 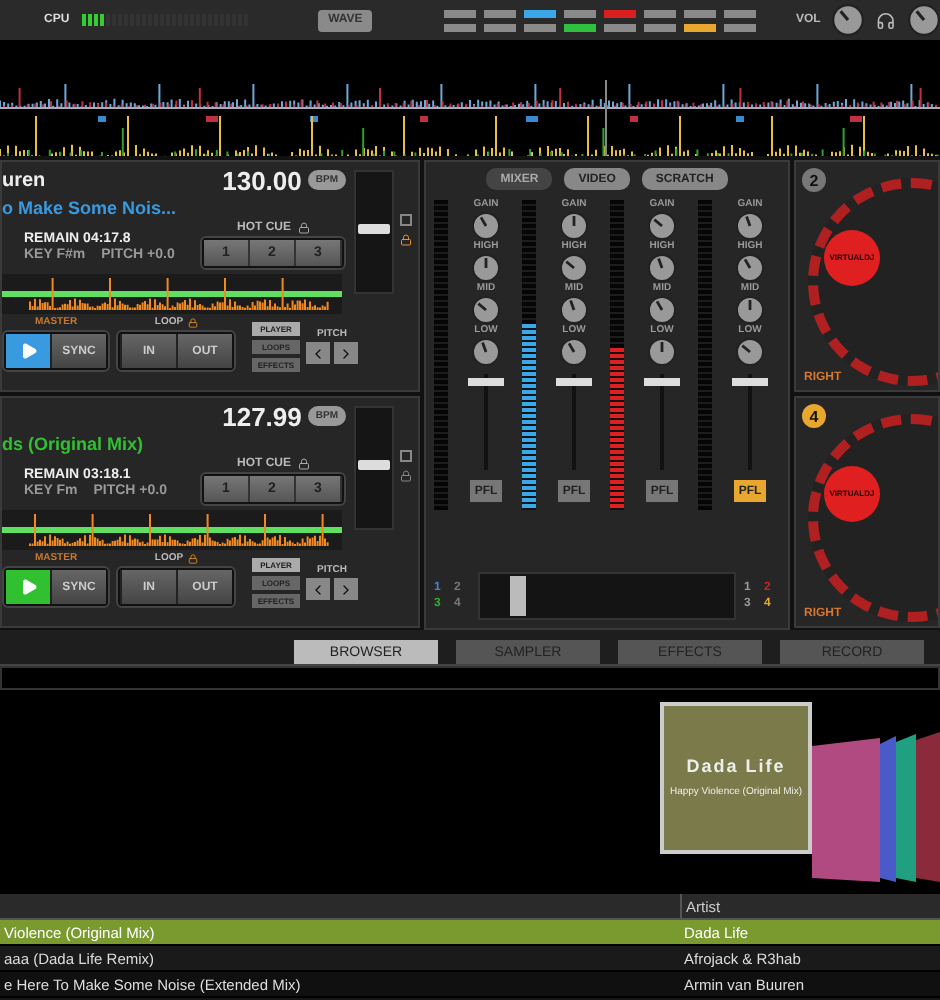 What do you see at coordinates (814, 180) in the screenshot?
I see `deck-number: 2` at bounding box center [814, 180].